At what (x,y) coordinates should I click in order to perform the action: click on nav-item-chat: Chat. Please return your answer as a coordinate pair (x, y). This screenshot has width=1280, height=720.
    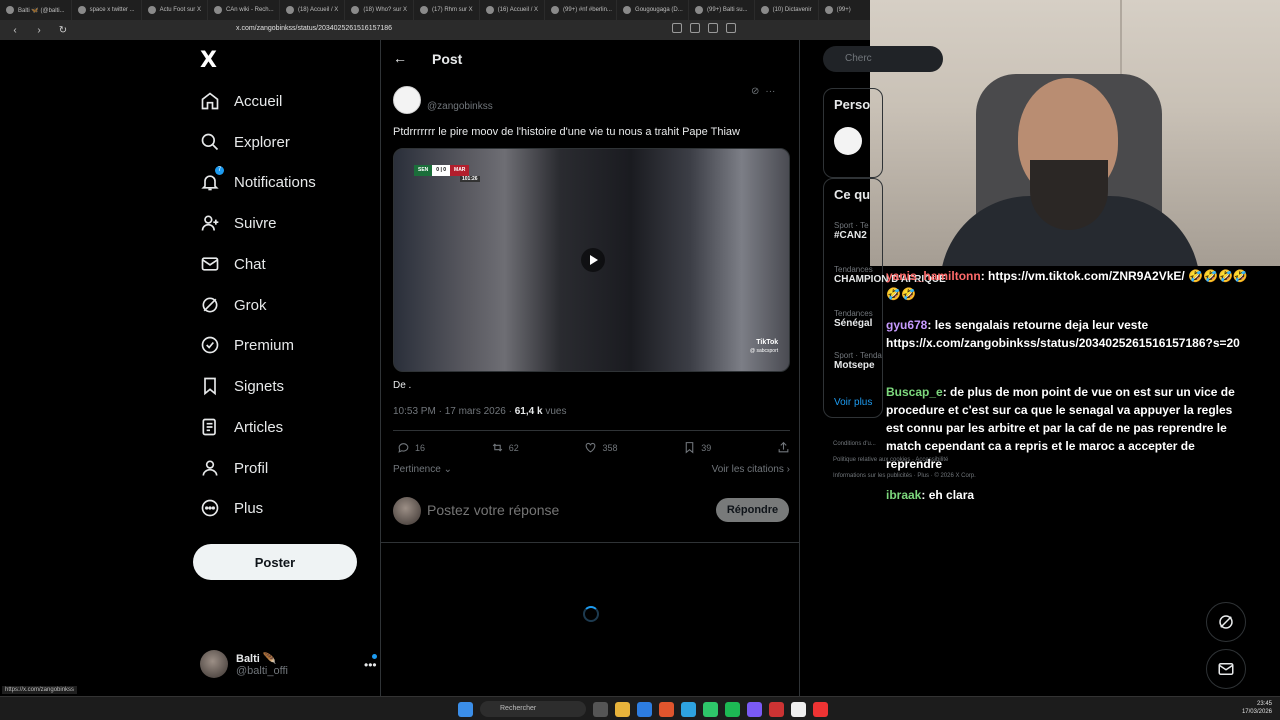
    Looking at the image, I should click on (233, 264).